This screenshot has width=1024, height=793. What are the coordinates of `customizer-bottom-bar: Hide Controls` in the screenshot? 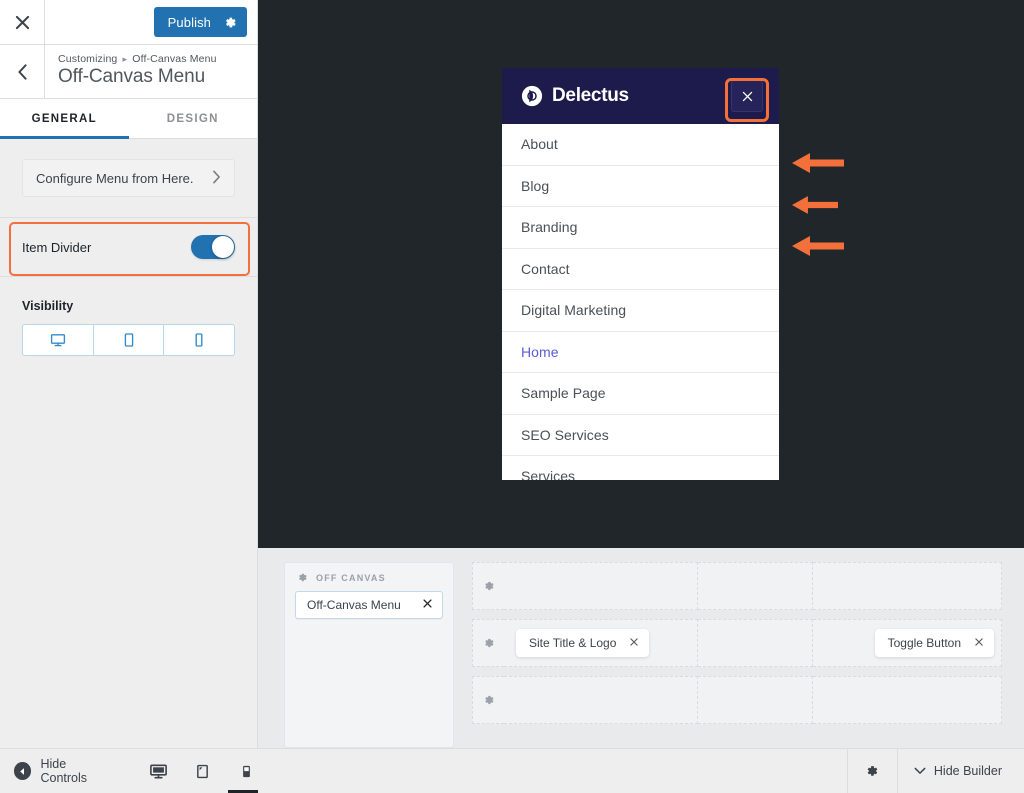 It's located at (132, 770).